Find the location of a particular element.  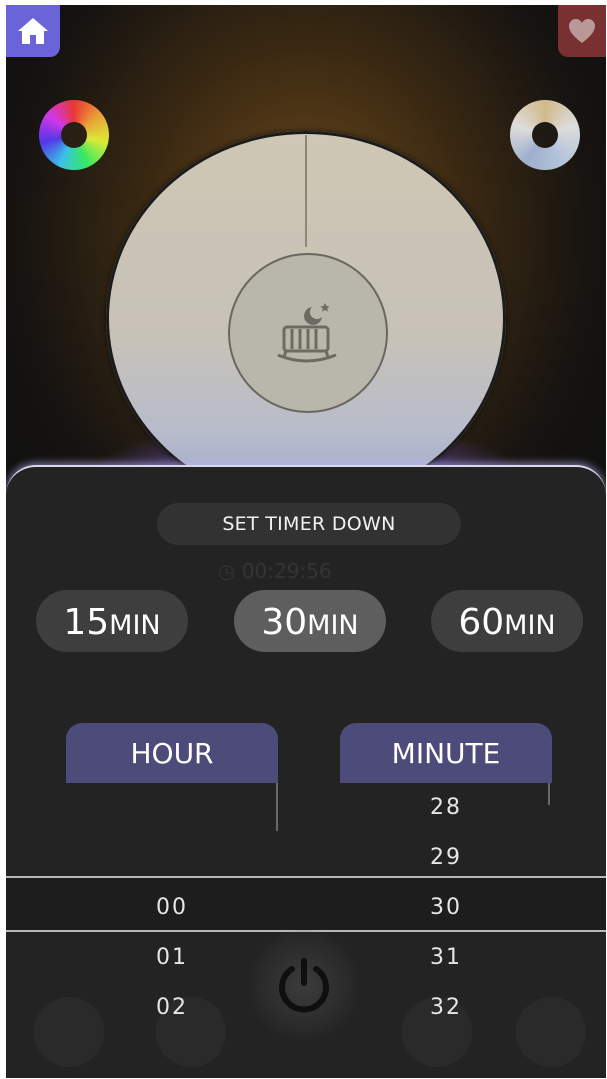

preset-number: 15 is located at coordinates (86, 622).